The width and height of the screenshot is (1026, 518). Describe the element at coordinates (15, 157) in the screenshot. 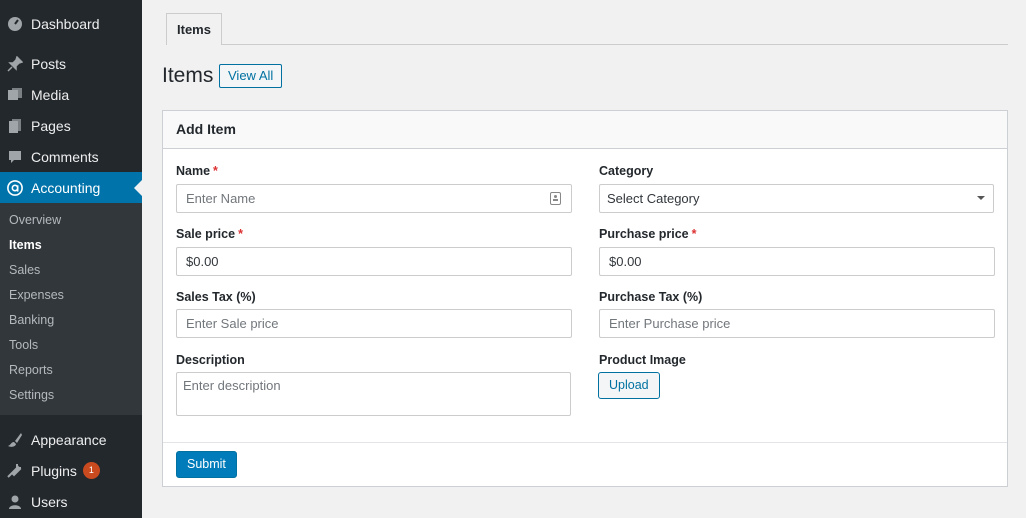

I see `comment-icon` at that location.